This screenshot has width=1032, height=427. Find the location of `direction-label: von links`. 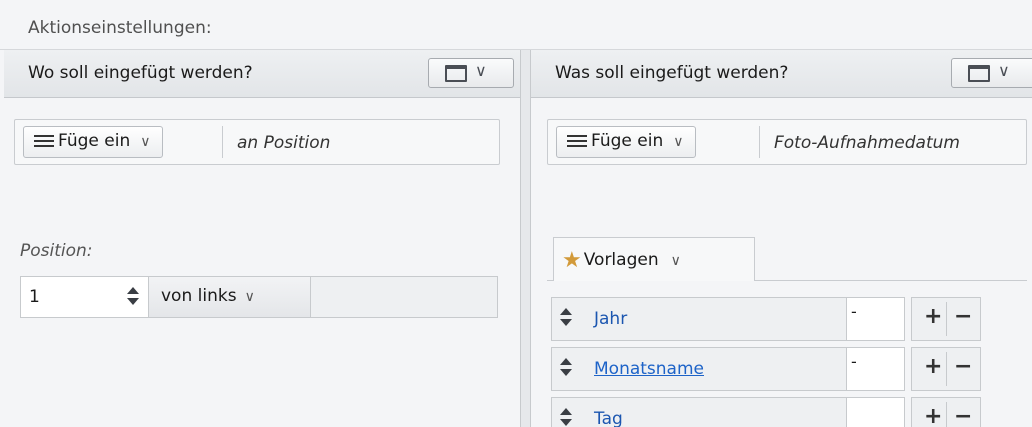

direction-label: von links is located at coordinates (199, 296).